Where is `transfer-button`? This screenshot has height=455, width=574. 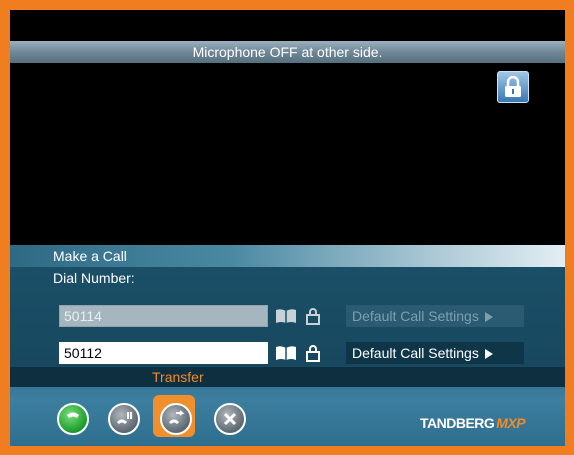
transfer-button is located at coordinates (176, 419).